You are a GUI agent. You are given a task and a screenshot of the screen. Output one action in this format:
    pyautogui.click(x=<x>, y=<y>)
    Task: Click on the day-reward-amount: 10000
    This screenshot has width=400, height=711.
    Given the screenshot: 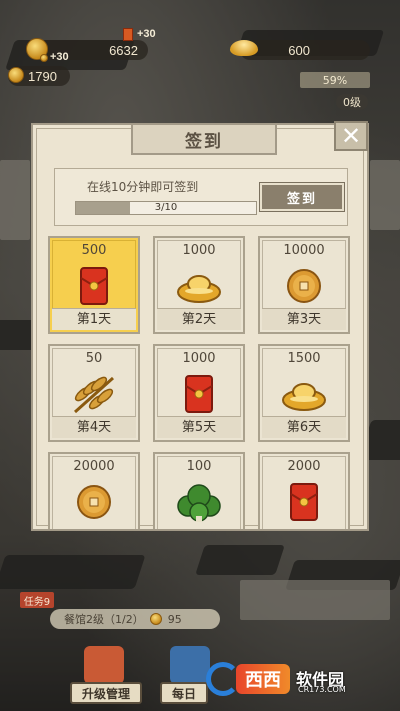 What is the action you would take?
    pyautogui.click(x=304, y=250)
    